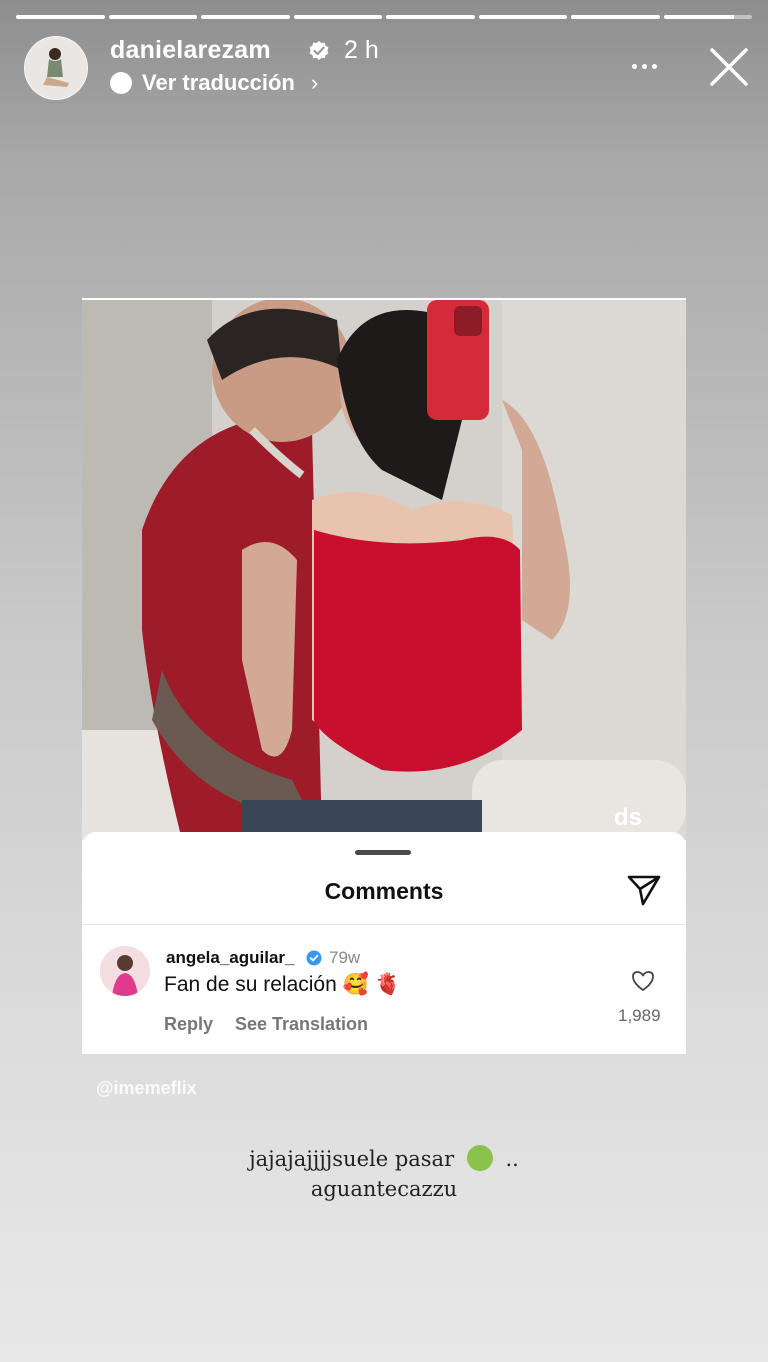 The width and height of the screenshot is (768, 1362). I want to click on nauseated-face-emoji-icon, so click(479, 1158).